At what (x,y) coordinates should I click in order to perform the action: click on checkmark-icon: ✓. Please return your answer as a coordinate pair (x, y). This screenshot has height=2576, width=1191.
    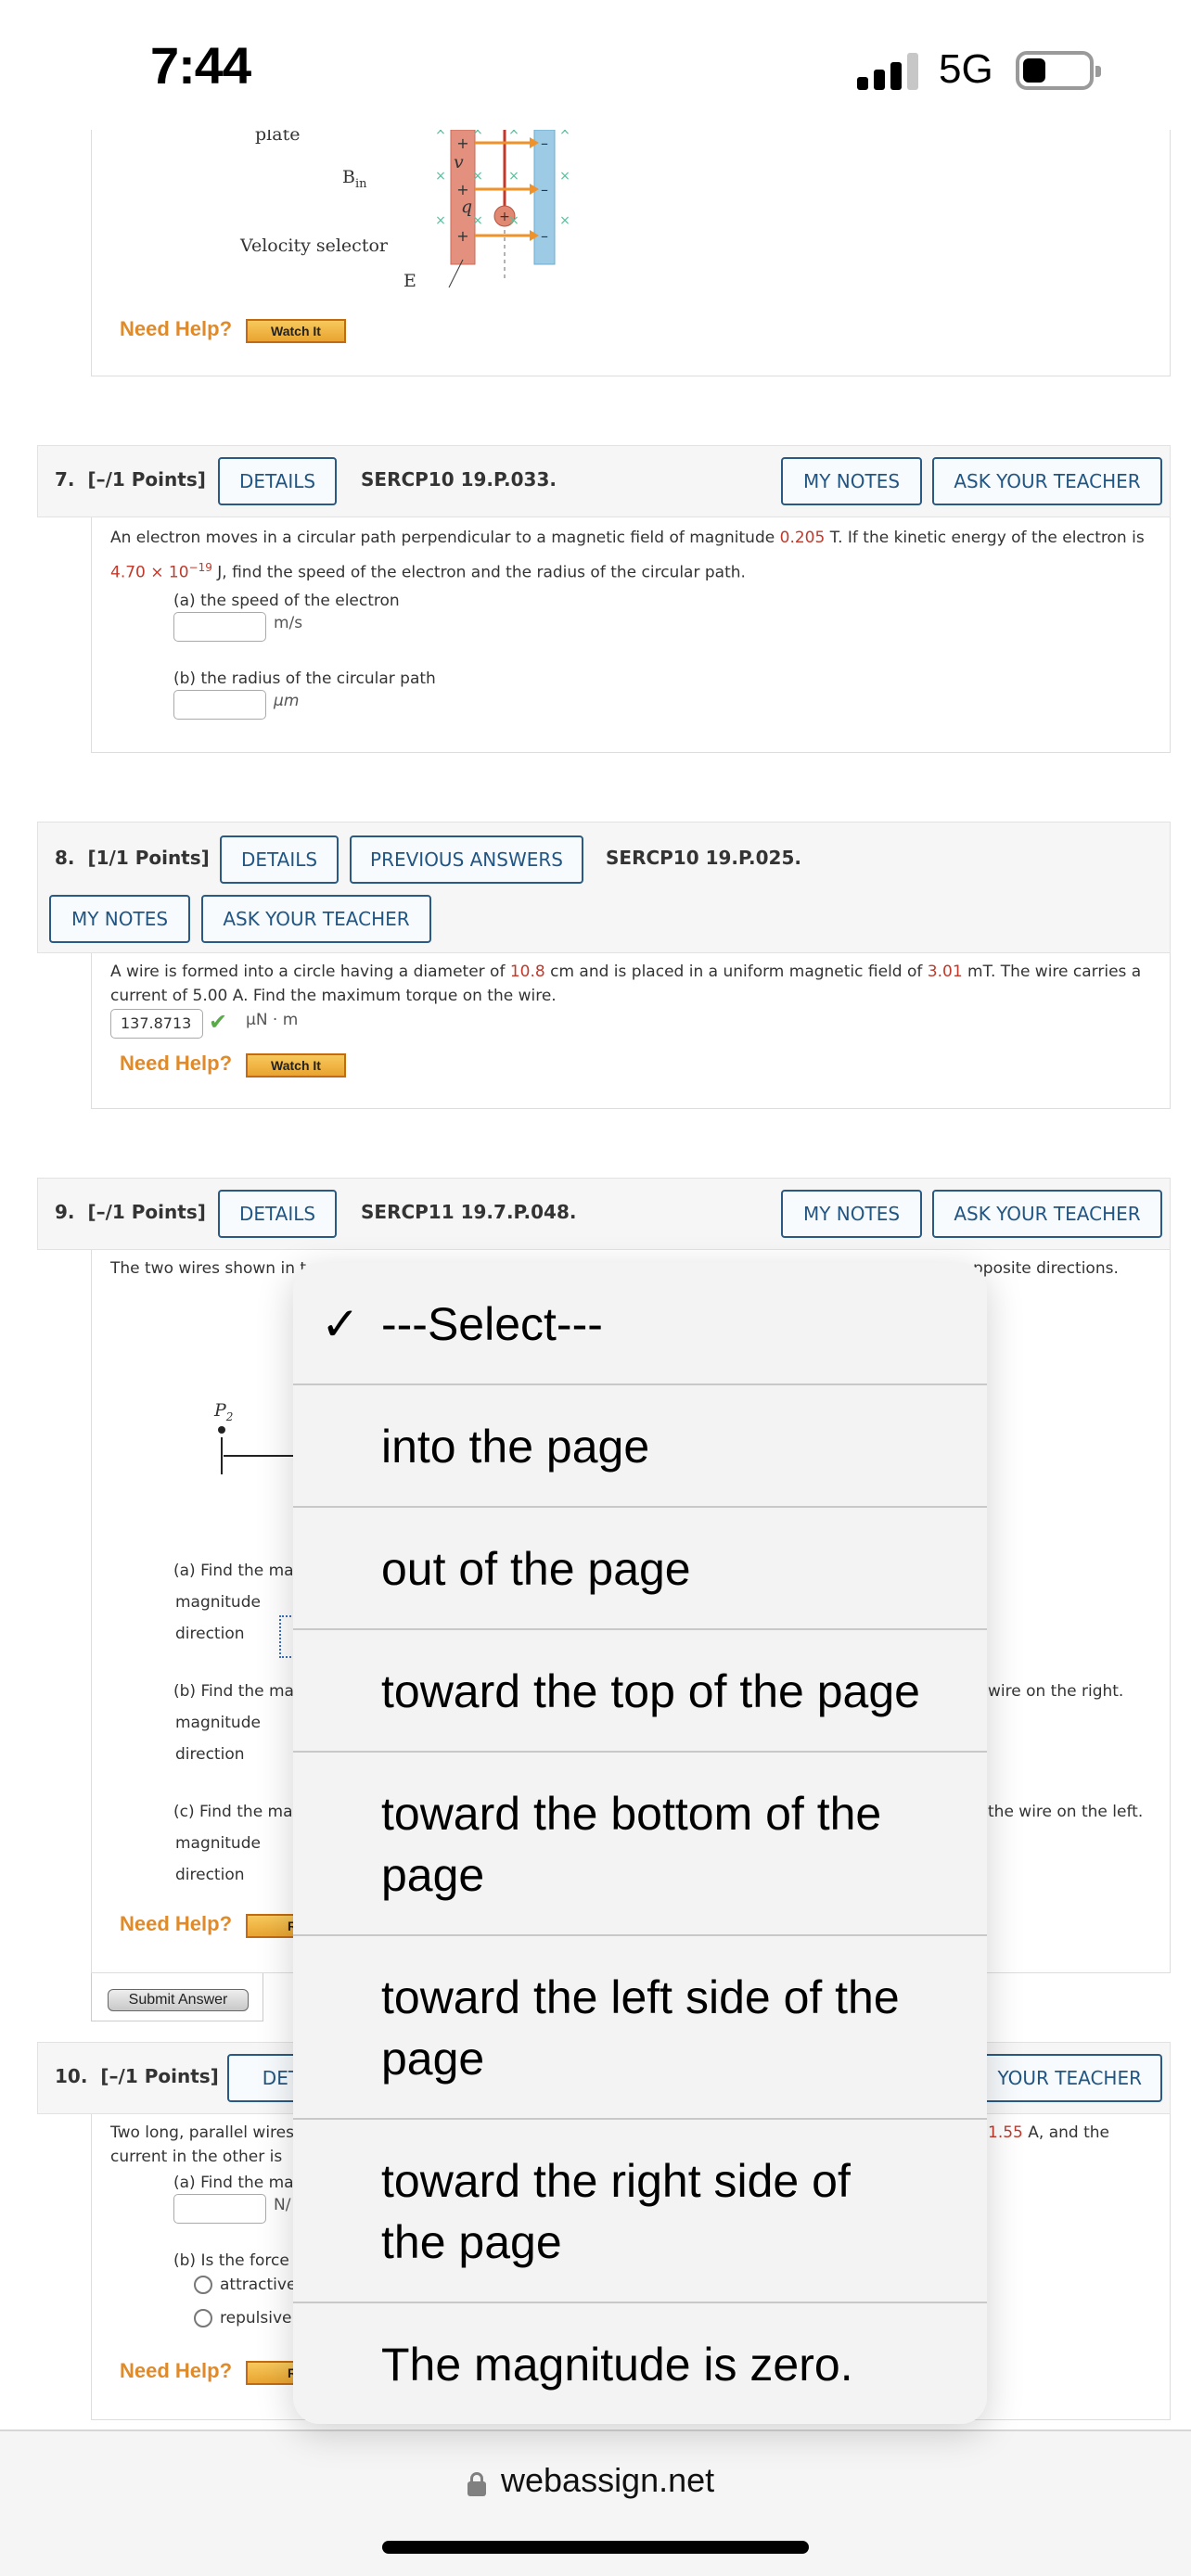
    Looking at the image, I should click on (340, 1324).